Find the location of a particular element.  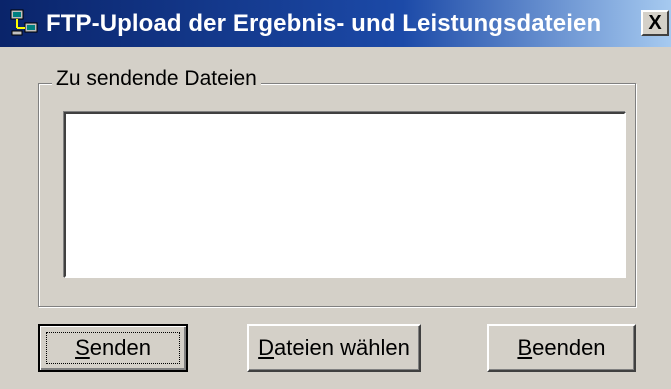

close-button: X is located at coordinates (655, 23).